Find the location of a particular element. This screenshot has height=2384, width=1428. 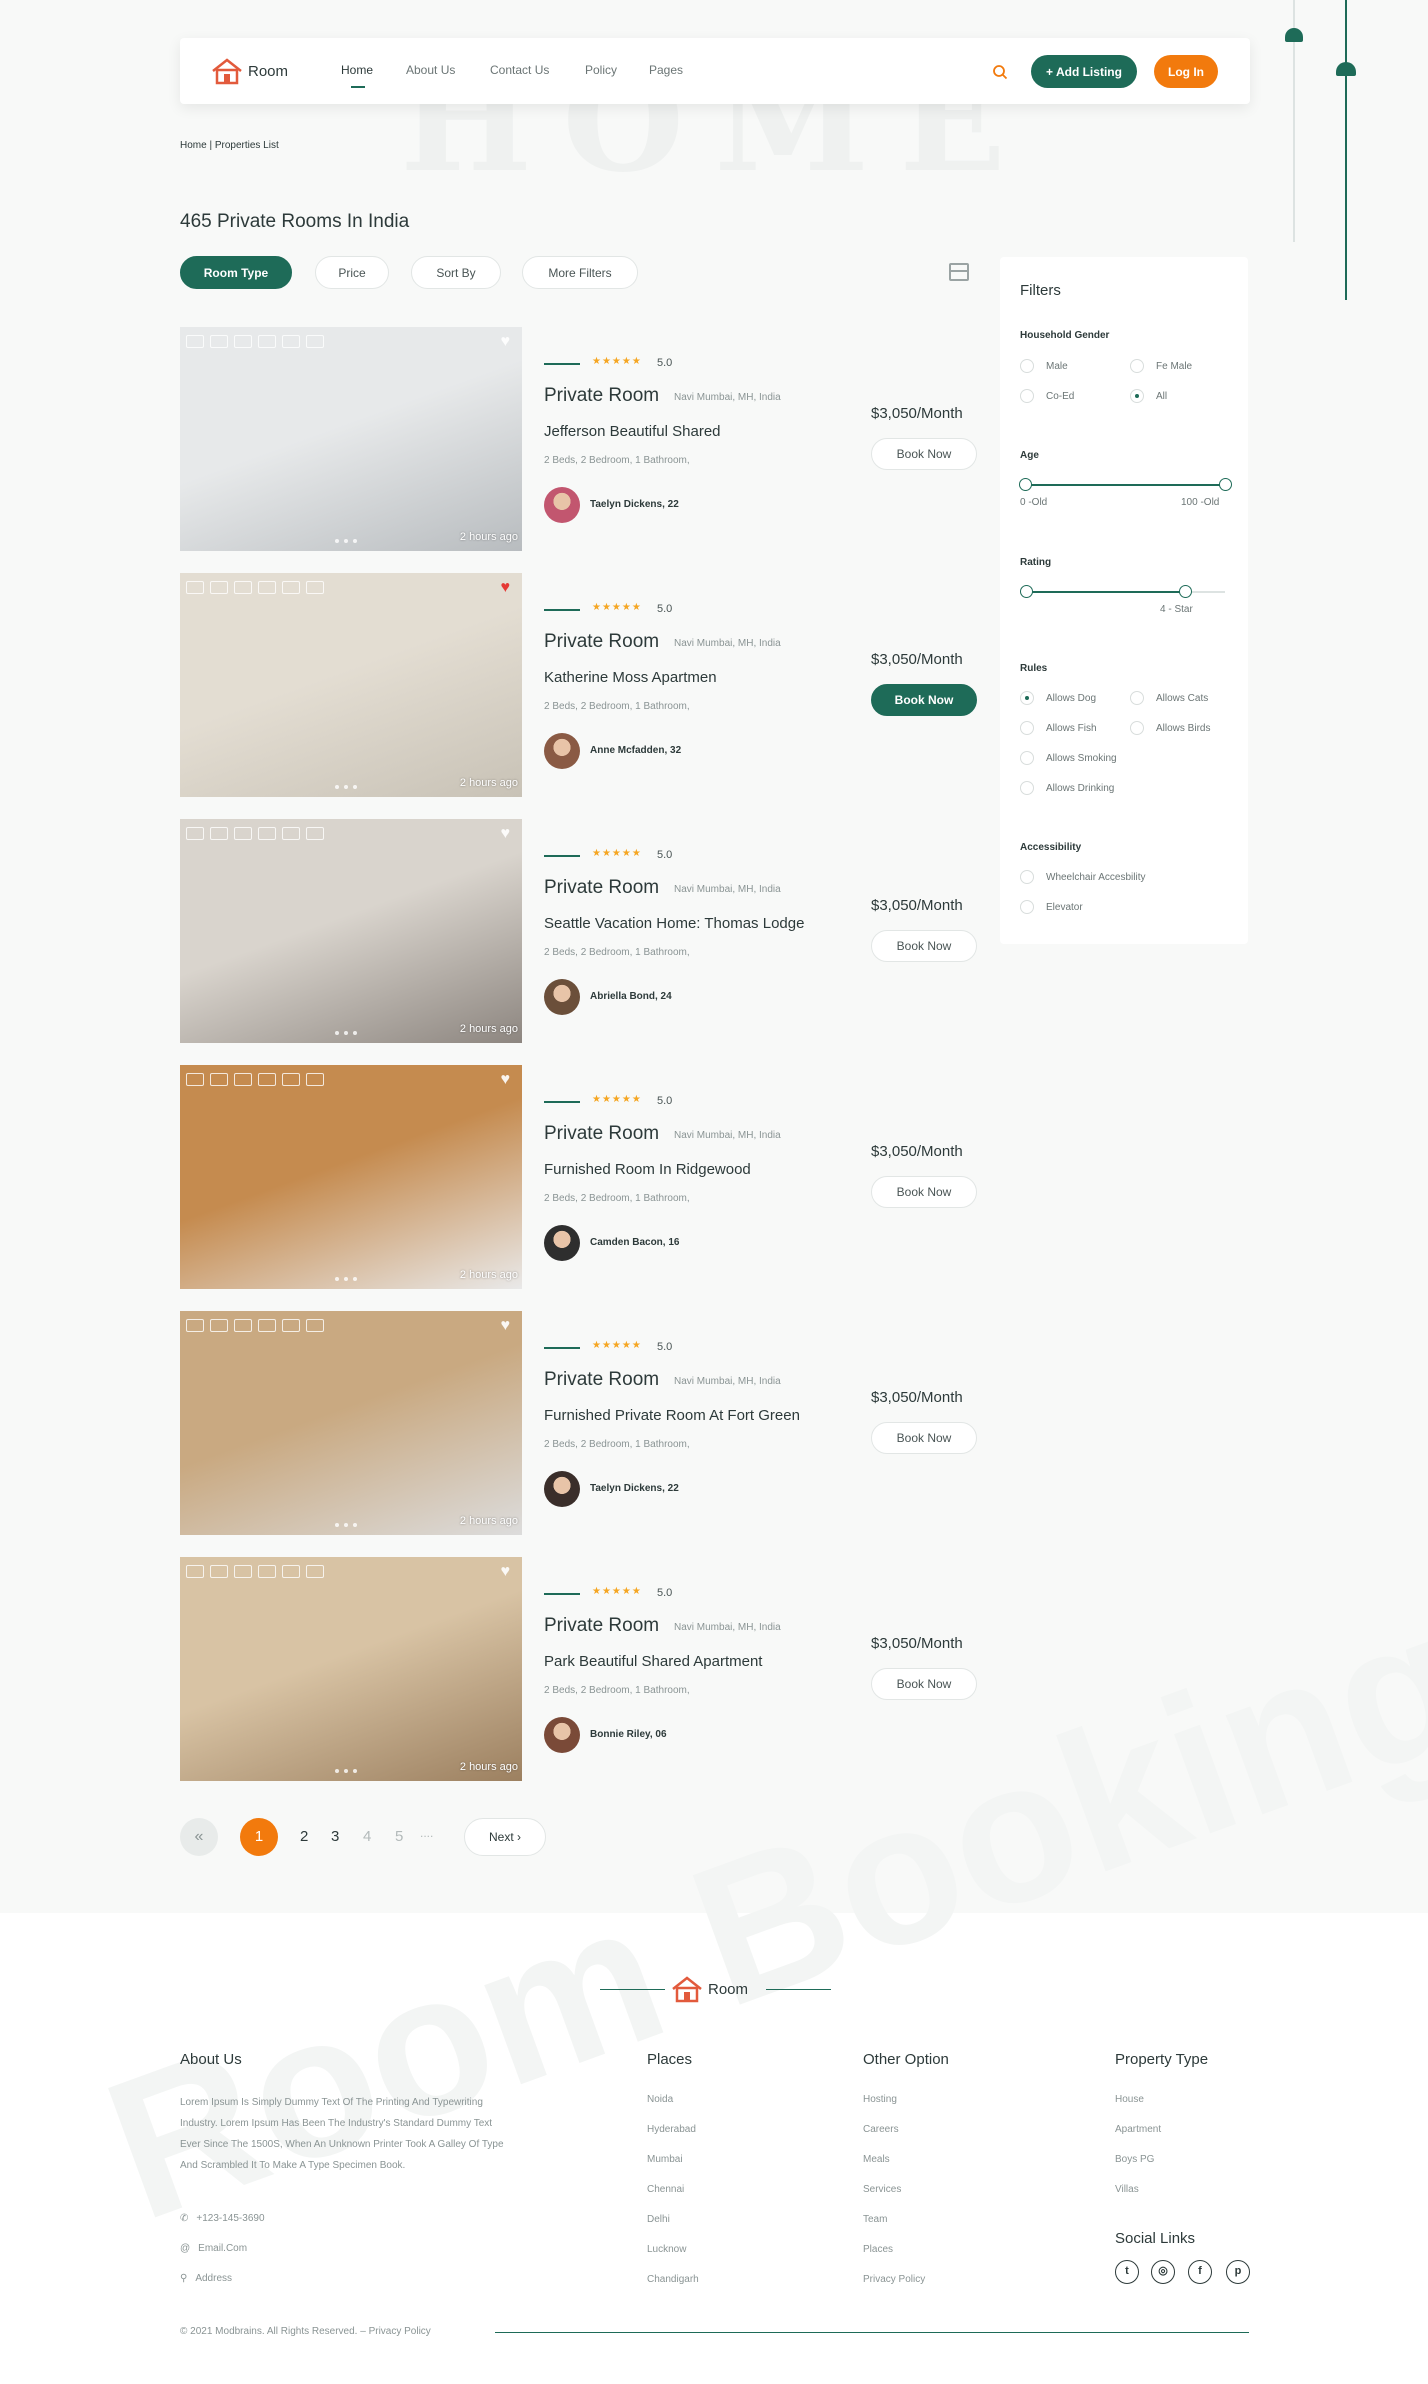

nav-about: About Us is located at coordinates (430, 70).